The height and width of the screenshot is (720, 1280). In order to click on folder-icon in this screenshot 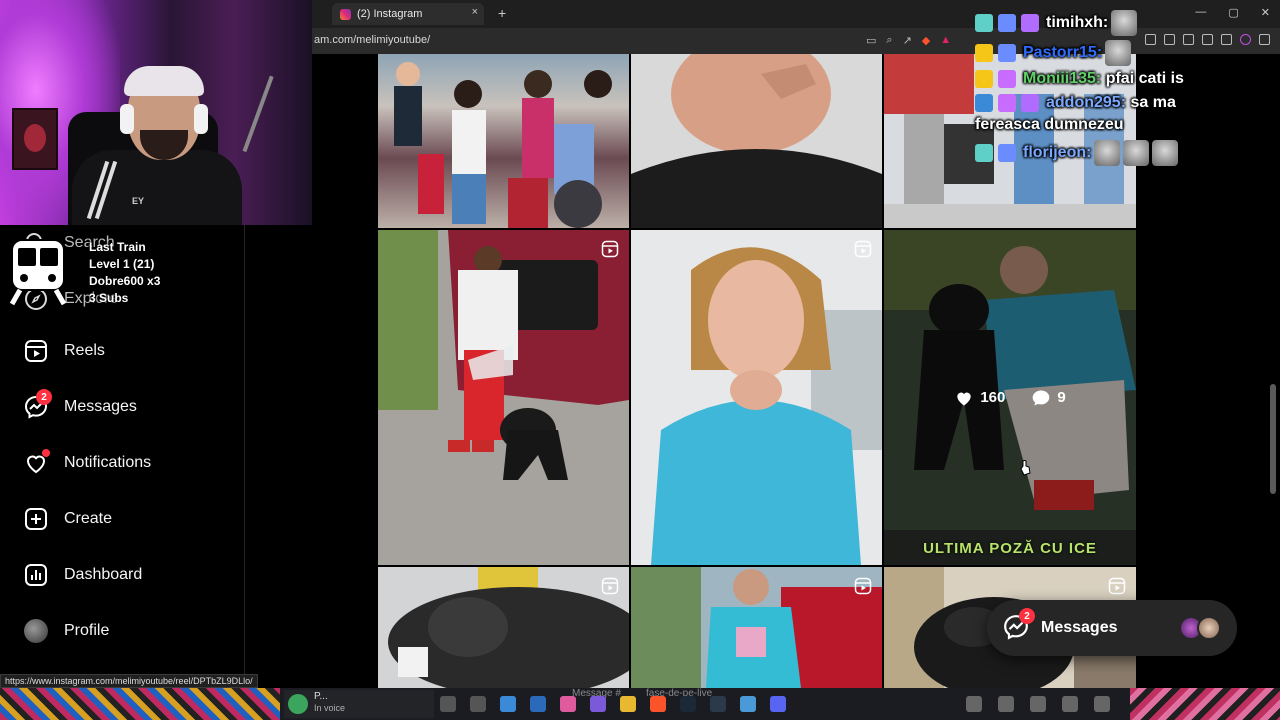, I will do `click(628, 704)`.